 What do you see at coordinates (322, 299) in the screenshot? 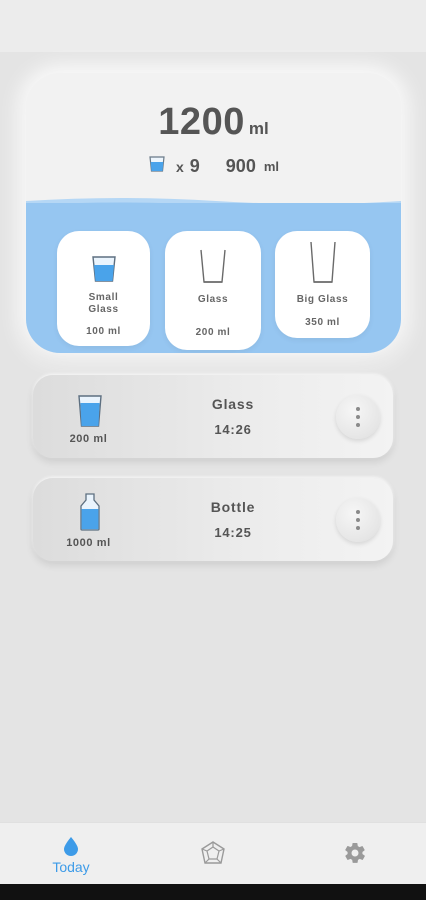
I see `preset-label: Big Glass` at bounding box center [322, 299].